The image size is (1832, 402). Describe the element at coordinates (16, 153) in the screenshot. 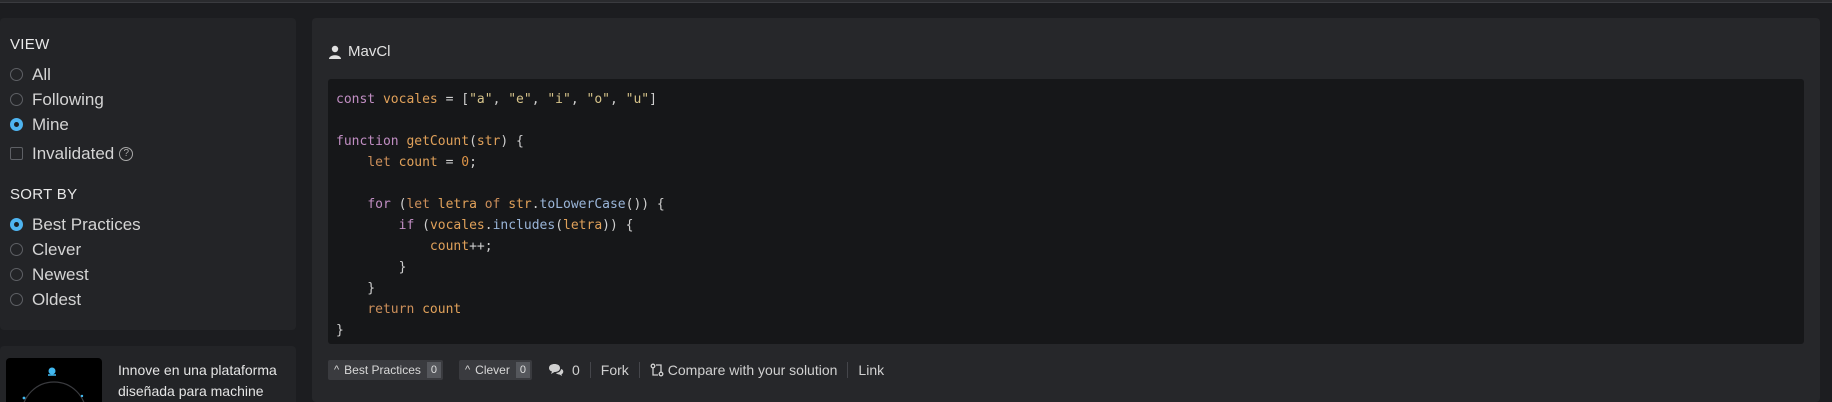

I see `invalidated-checkbox` at that location.